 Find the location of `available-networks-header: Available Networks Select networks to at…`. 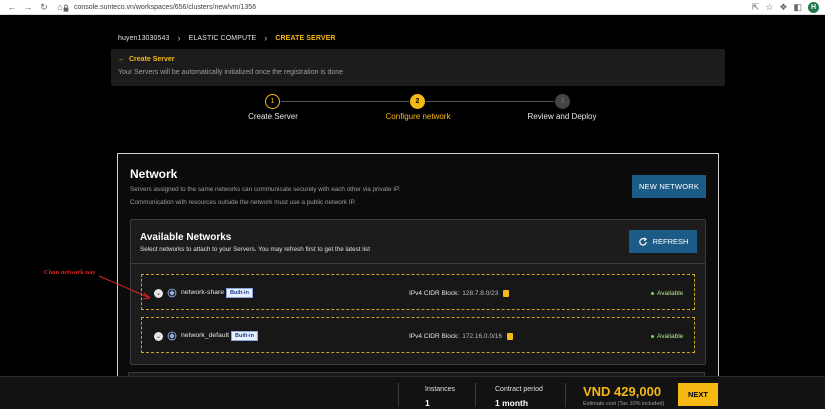

available-networks-header: Available Networks Select networks to at… is located at coordinates (418, 242).